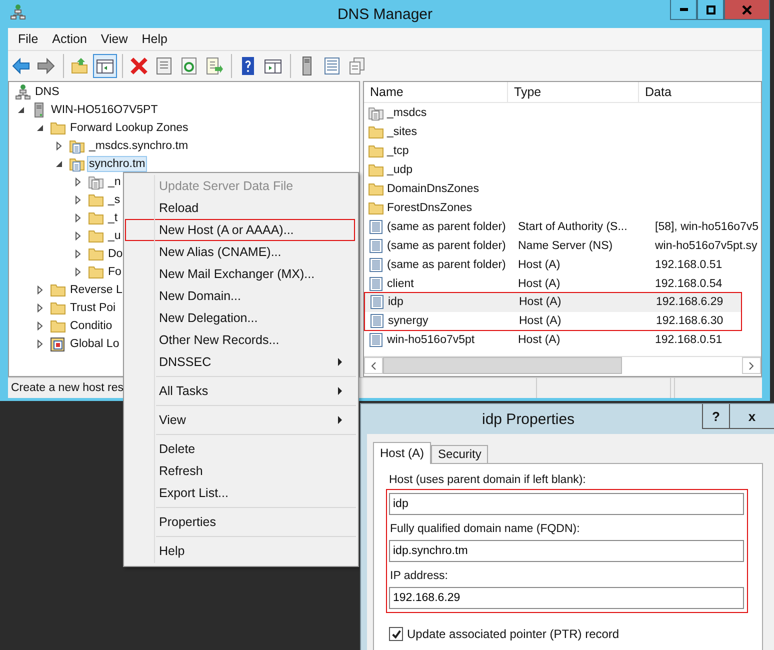 The height and width of the screenshot is (650, 774). Describe the element at coordinates (528, 419) in the screenshot. I see `dialog-title: idp Properties` at that location.